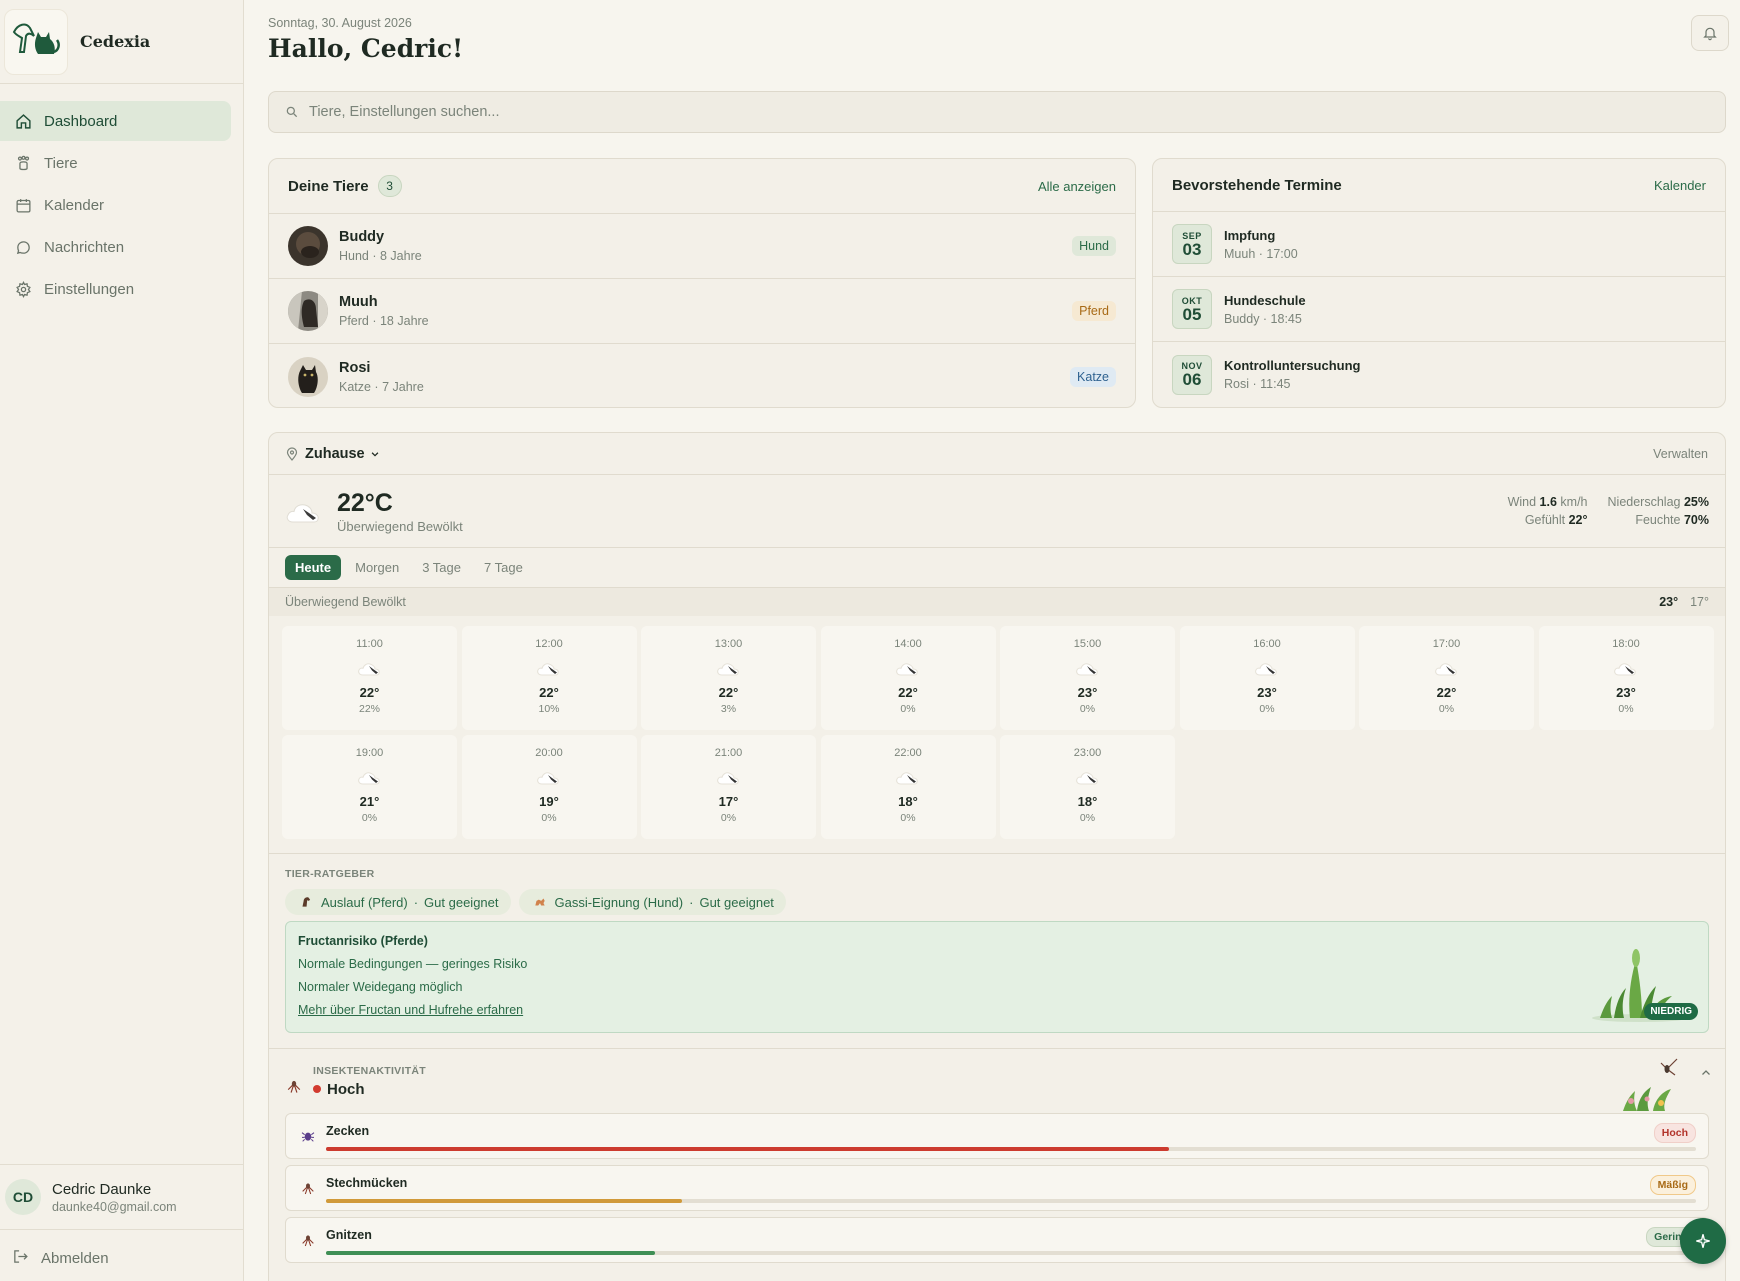 The height and width of the screenshot is (1281, 1740). Describe the element at coordinates (728, 692) in the screenshot. I see `hour-temperature: 22°` at that location.